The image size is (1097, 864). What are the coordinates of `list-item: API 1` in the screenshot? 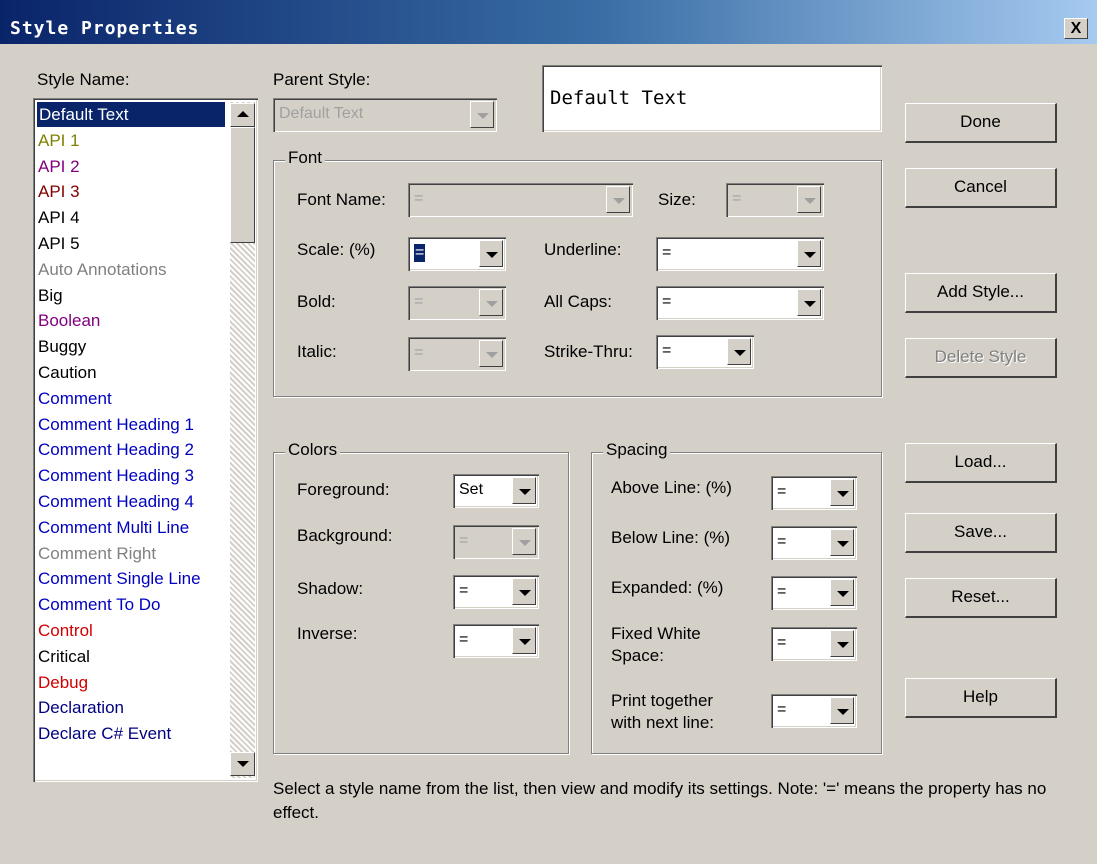 It's located at (59, 140).